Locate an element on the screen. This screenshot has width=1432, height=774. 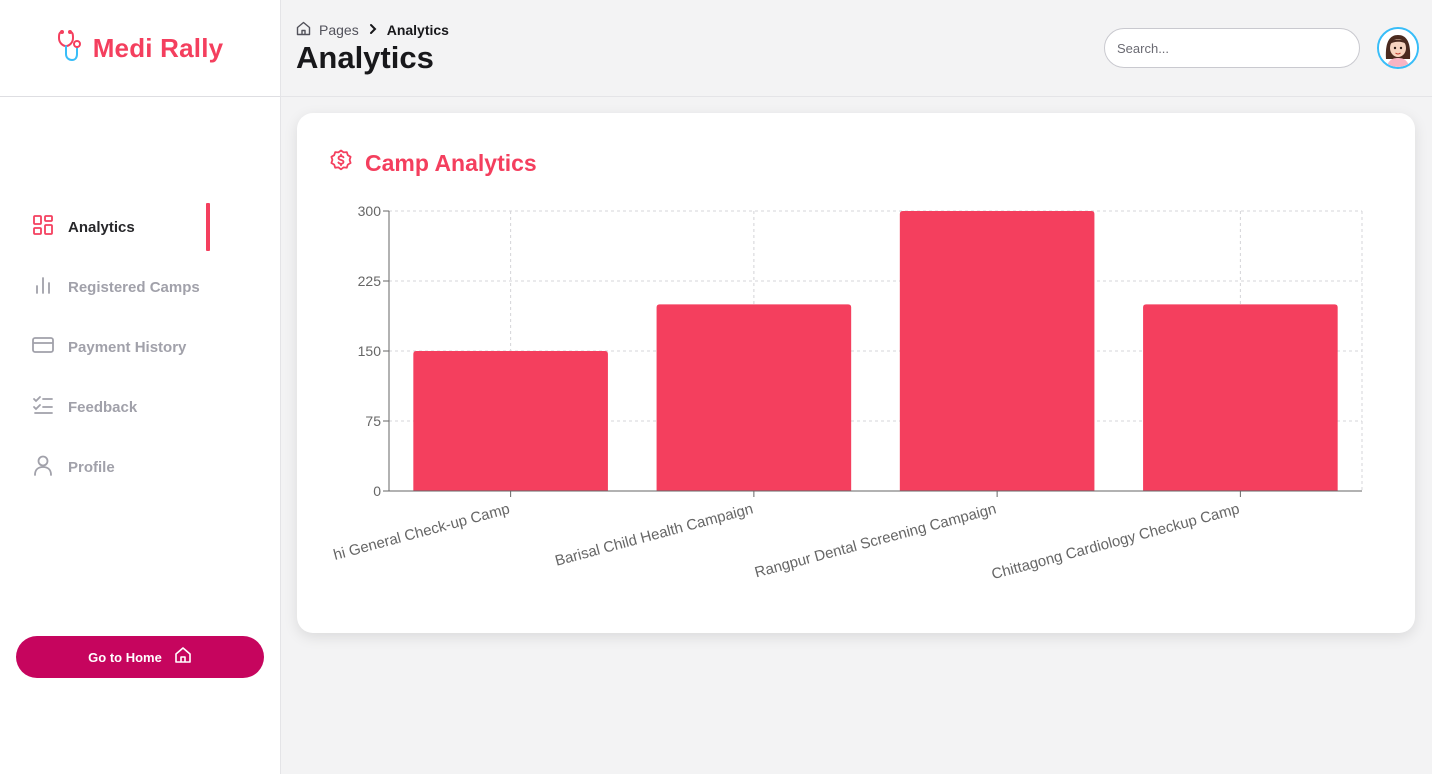
x-tick-label: Chittagong Cardiology Checkup Camp is located at coordinates (1116, 541).